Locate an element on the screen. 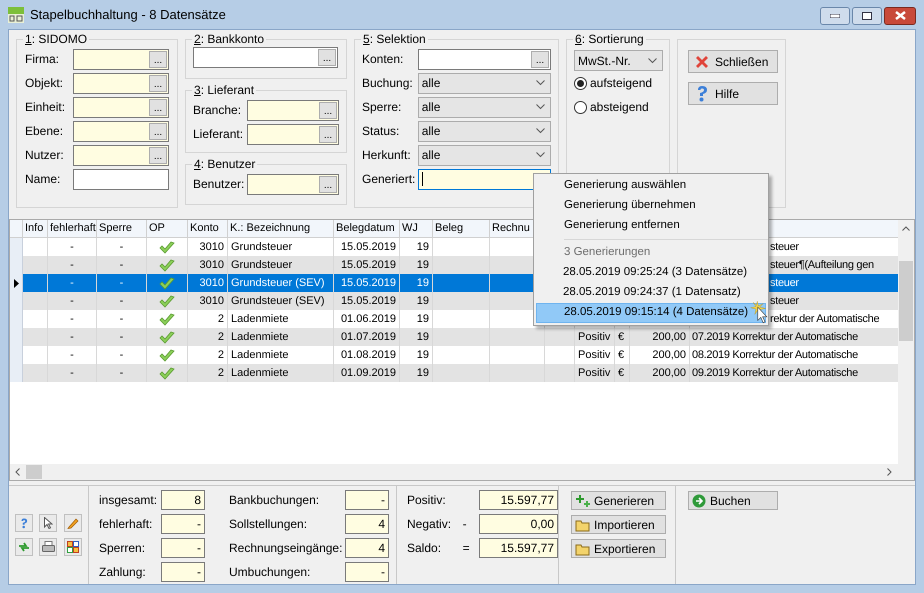 The width and height of the screenshot is (924, 593). column-header: fehlerhaft is located at coordinates (72, 228).